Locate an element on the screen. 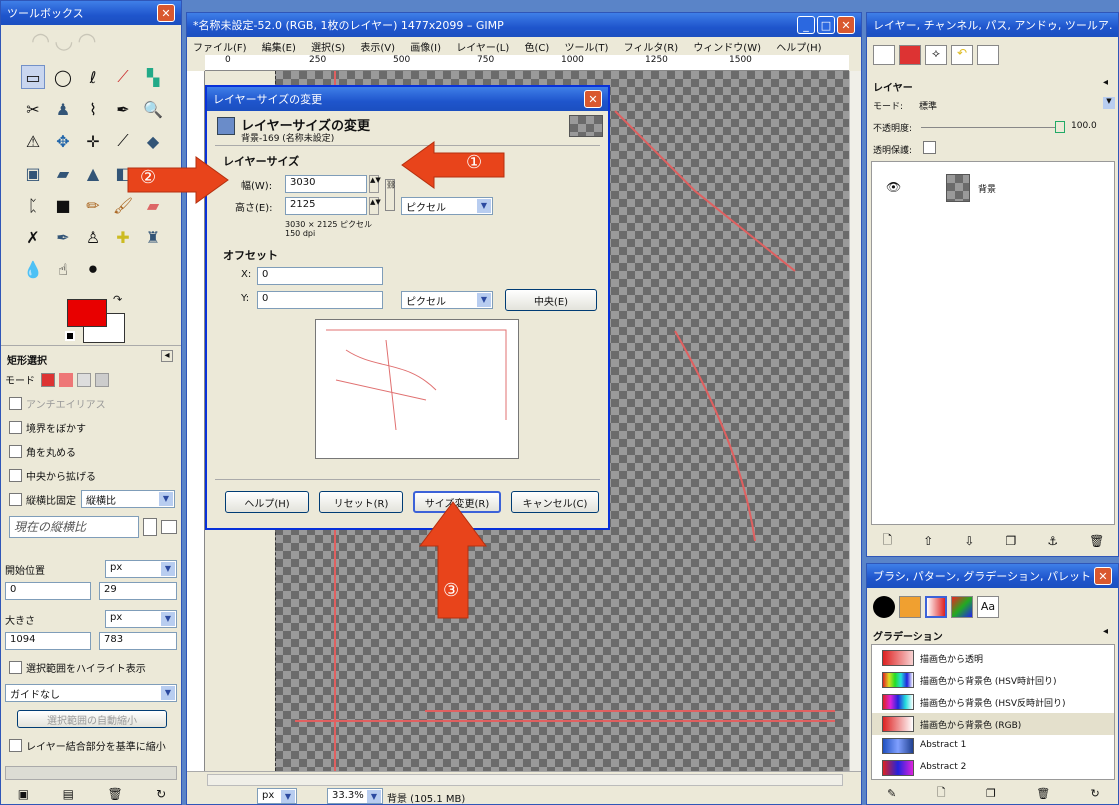 The width and height of the screenshot is (1119, 805). reset-button: リセット(R) is located at coordinates (361, 502).